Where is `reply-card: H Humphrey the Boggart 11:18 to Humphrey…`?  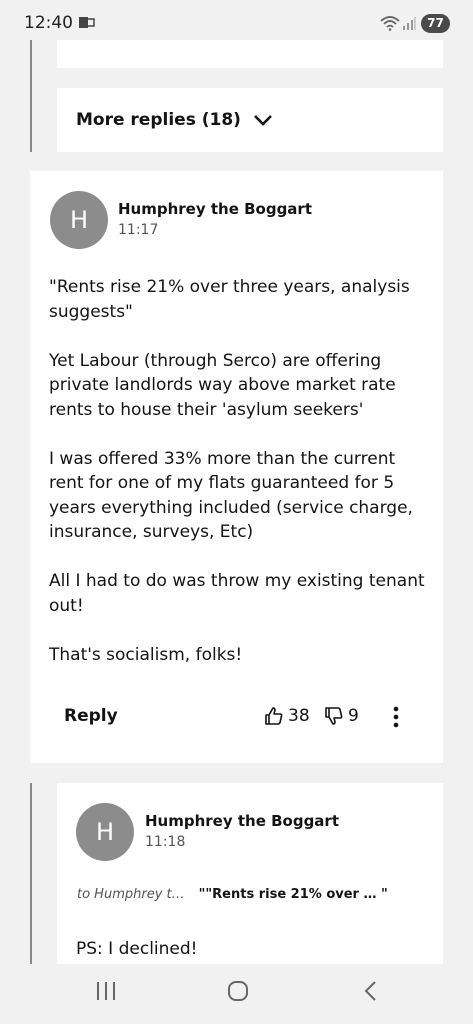
reply-card: H Humphrey the Boggart 11:18 to Humphrey… is located at coordinates (250, 873).